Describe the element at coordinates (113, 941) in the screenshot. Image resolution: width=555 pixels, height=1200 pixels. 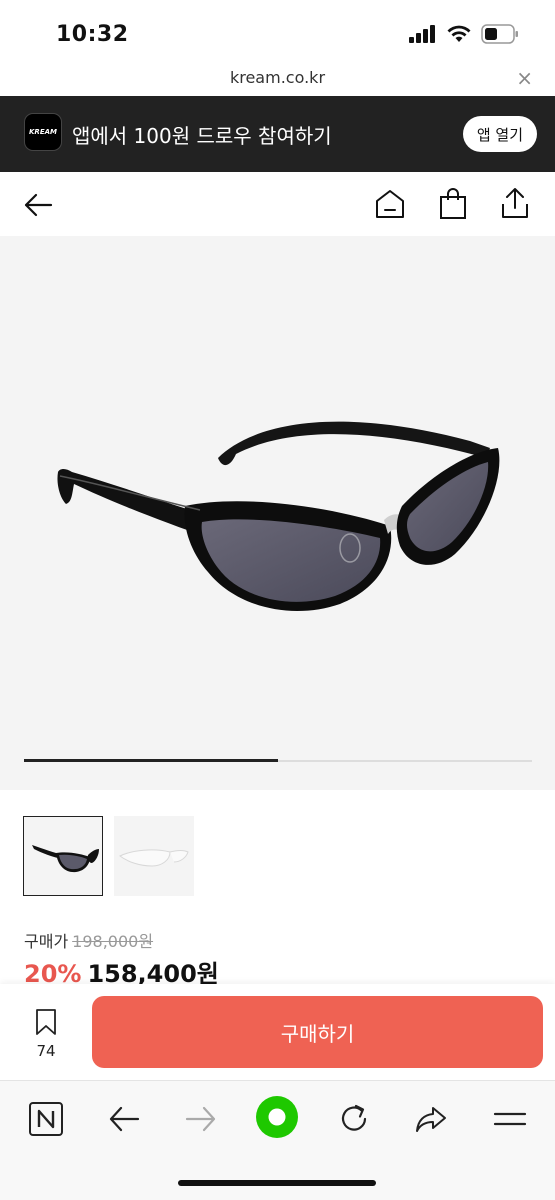
I see `original-price: 198,000원` at that location.